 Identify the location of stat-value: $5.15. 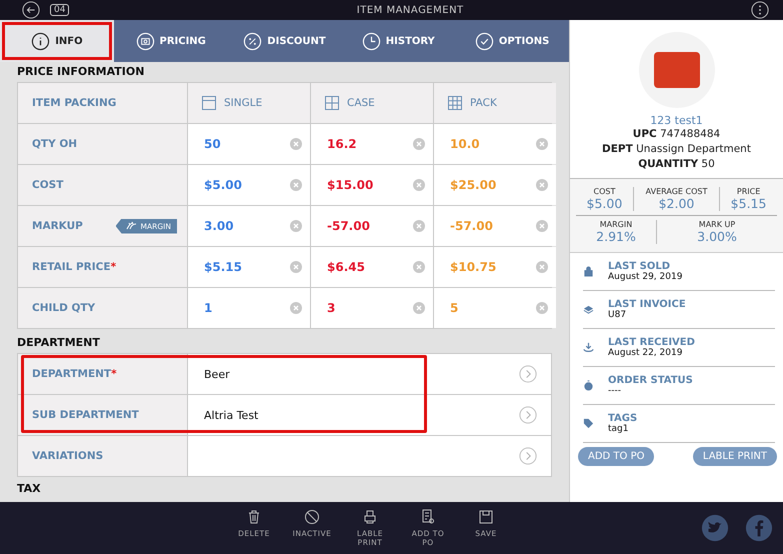
(748, 203).